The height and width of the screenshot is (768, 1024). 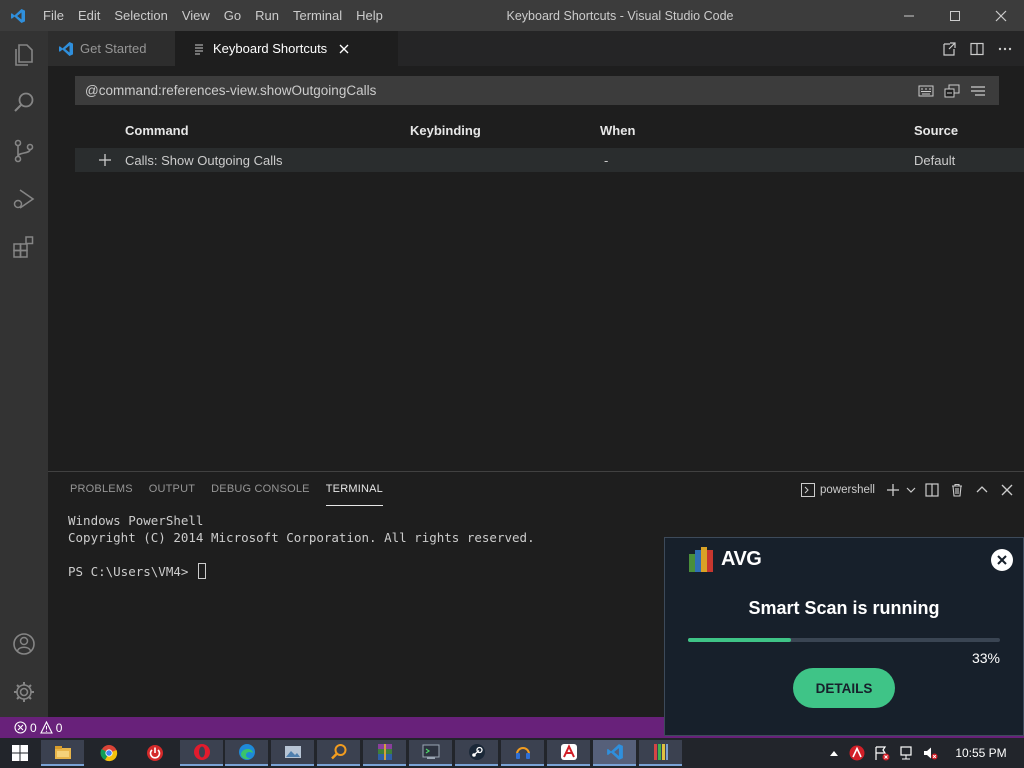 What do you see at coordinates (857, 753) in the screenshot?
I see `avira-tray-icon` at bounding box center [857, 753].